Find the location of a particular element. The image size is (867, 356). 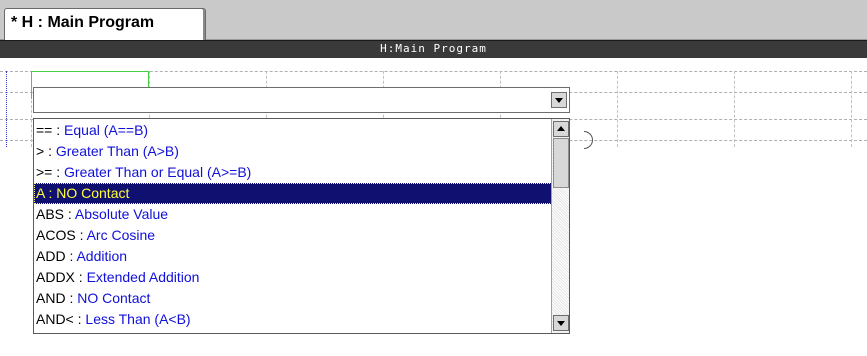

instruction-code: == : is located at coordinates (50, 130).